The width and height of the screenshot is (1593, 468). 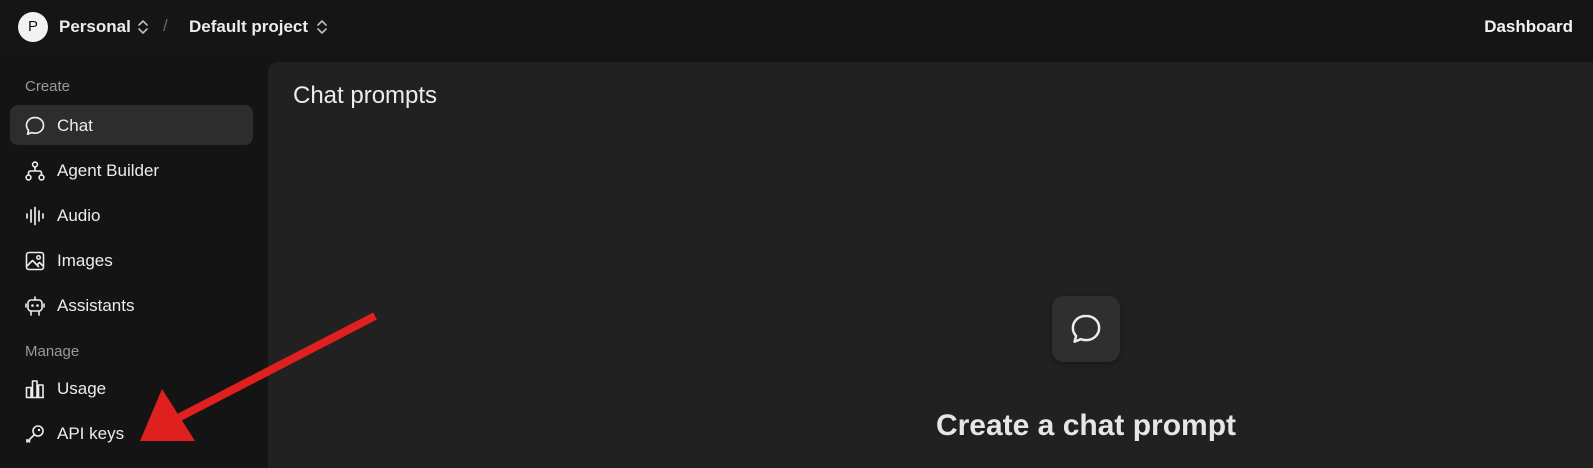 What do you see at coordinates (131, 388) in the screenshot?
I see `sidebar-item-usage: Usage` at bounding box center [131, 388].